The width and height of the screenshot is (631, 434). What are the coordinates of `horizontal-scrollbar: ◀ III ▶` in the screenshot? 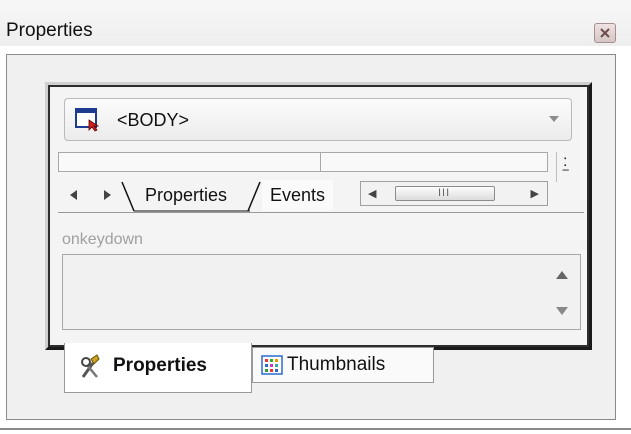 It's located at (454, 193).